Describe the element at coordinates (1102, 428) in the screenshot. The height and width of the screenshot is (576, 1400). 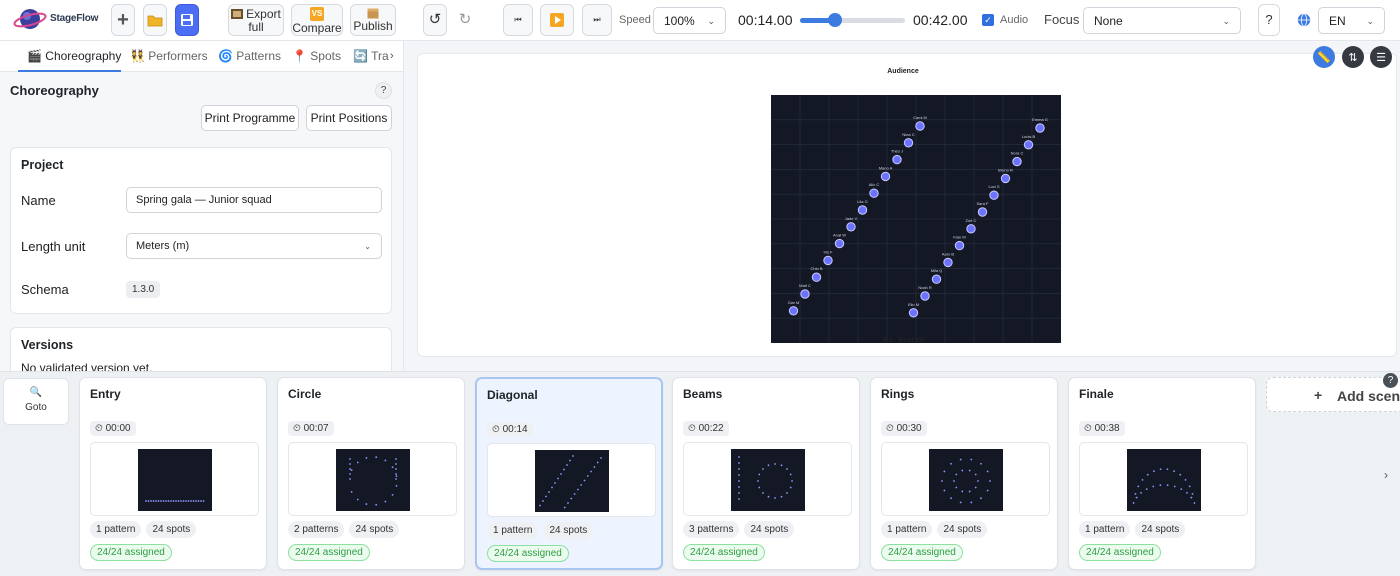
I see `scene-time: ⏲ 00:38` at that location.